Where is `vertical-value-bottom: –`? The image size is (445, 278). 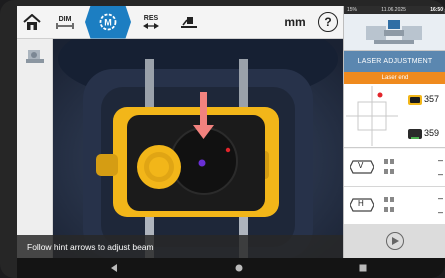 vertical-value-bottom: – is located at coordinates (441, 174).